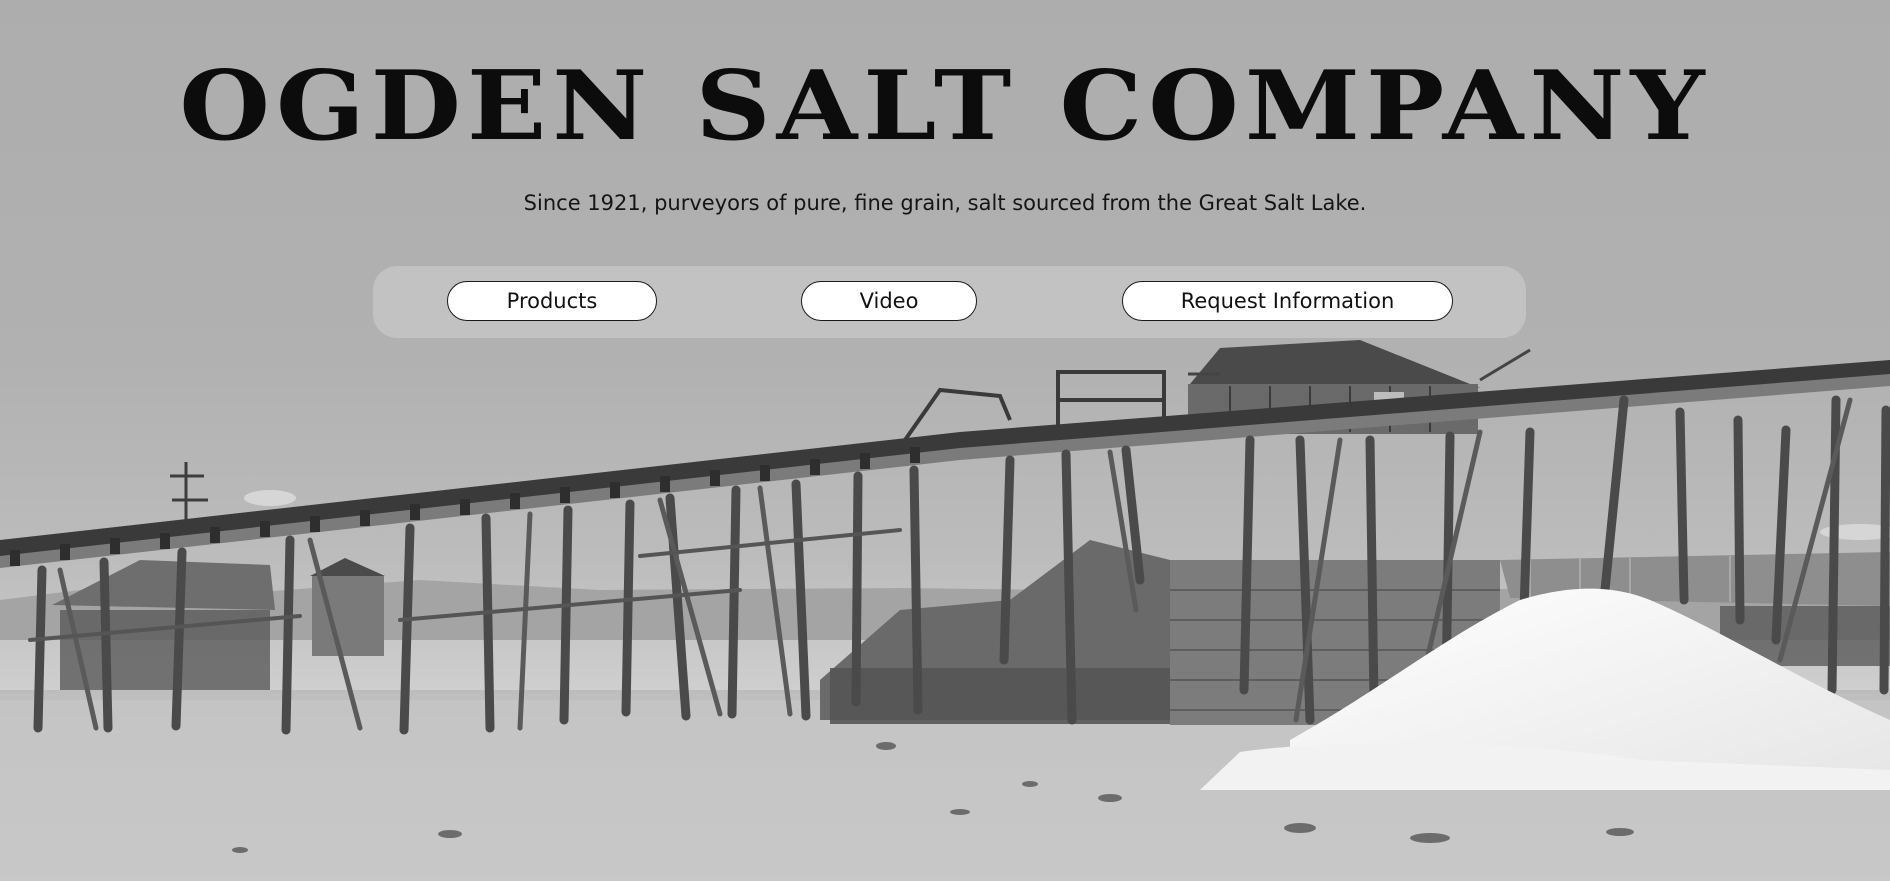 The image size is (1890, 881). I want to click on request-information-button: Request Information, so click(1287, 301).